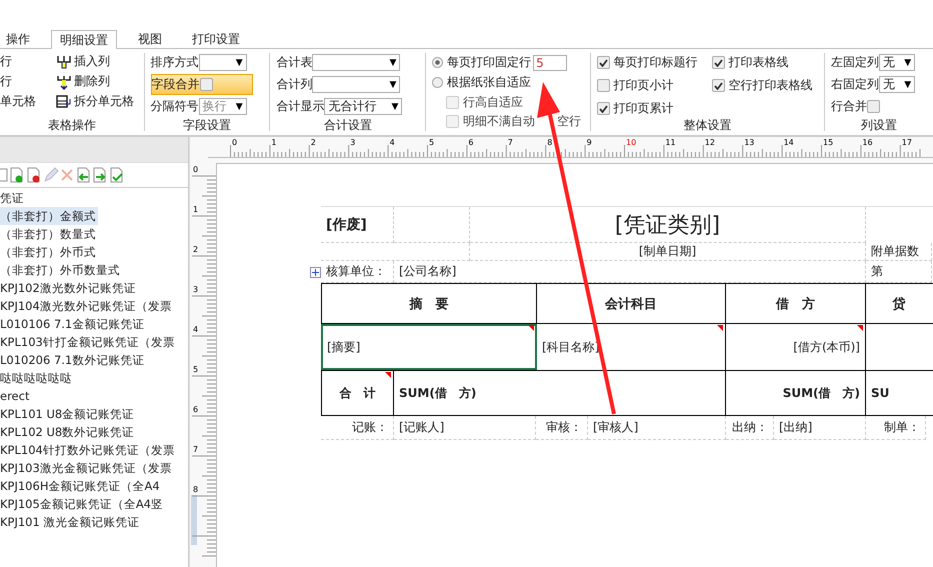 Image resolution: width=933 pixels, height=567 pixels. What do you see at coordinates (899, 305) in the screenshot?
I see `column-header: 贷` at bounding box center [899, 305].